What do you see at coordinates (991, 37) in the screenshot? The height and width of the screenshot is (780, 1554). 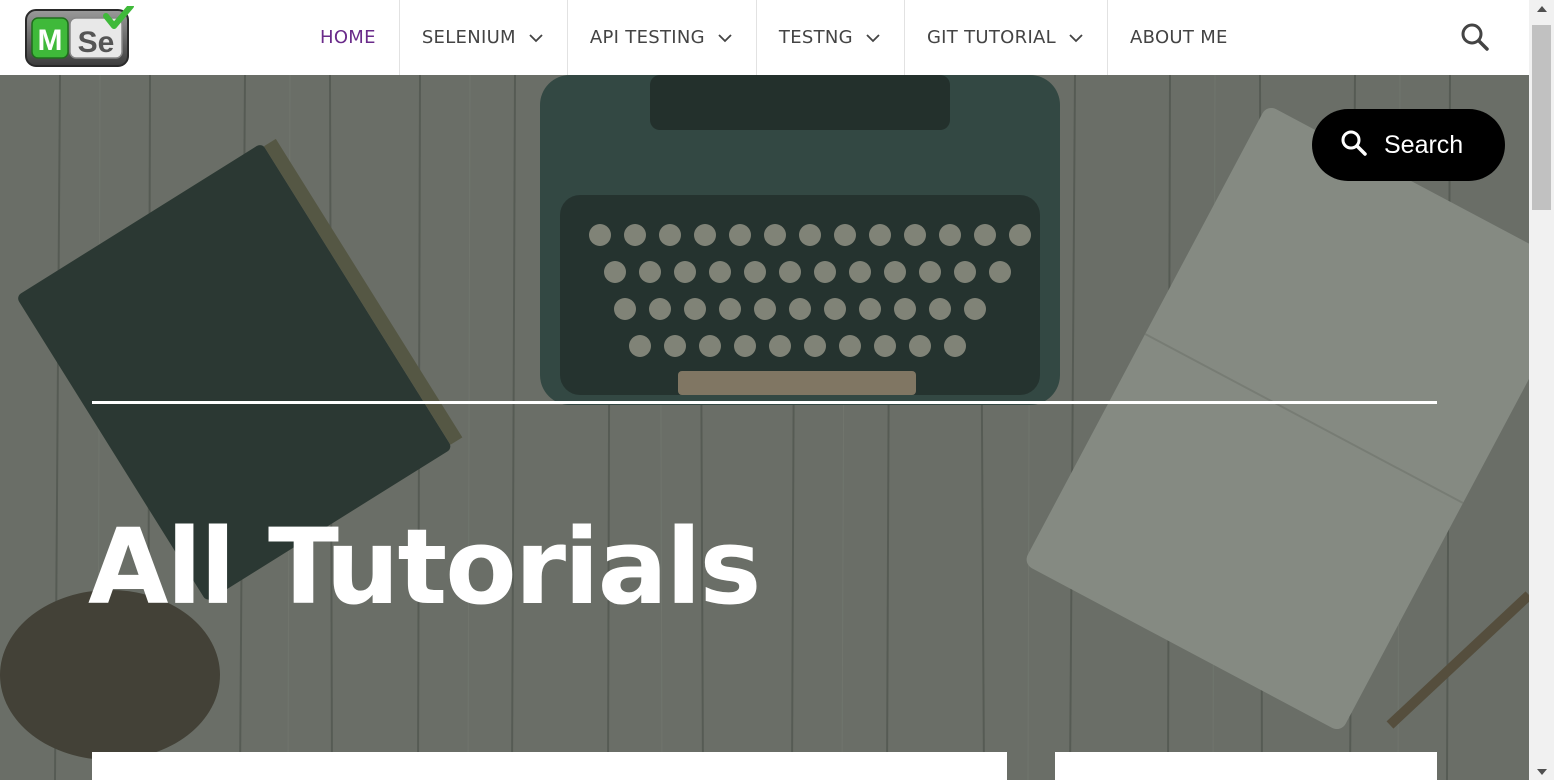 I see `nav-item-label: GIT TUTORIAL` at bounding box center [991, 37].